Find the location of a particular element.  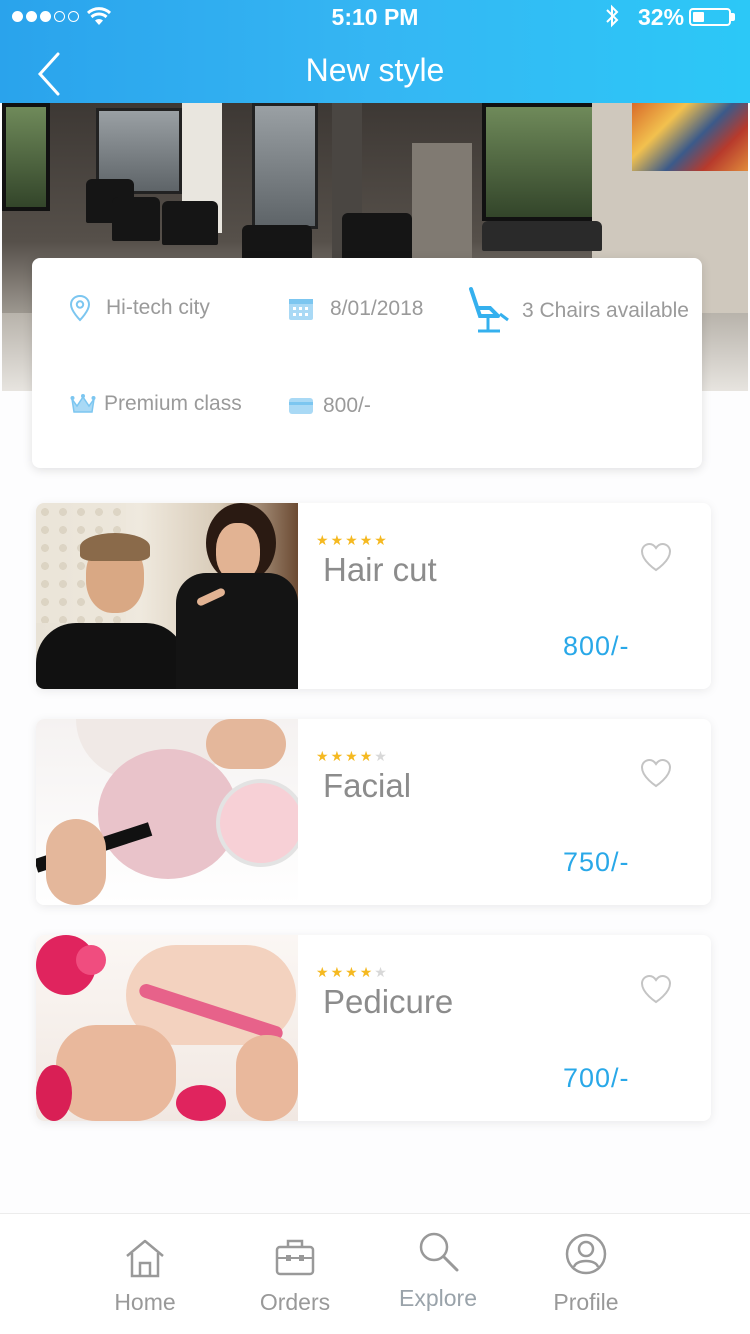

battery-percent: 32% is located at coordinates (661, 17).